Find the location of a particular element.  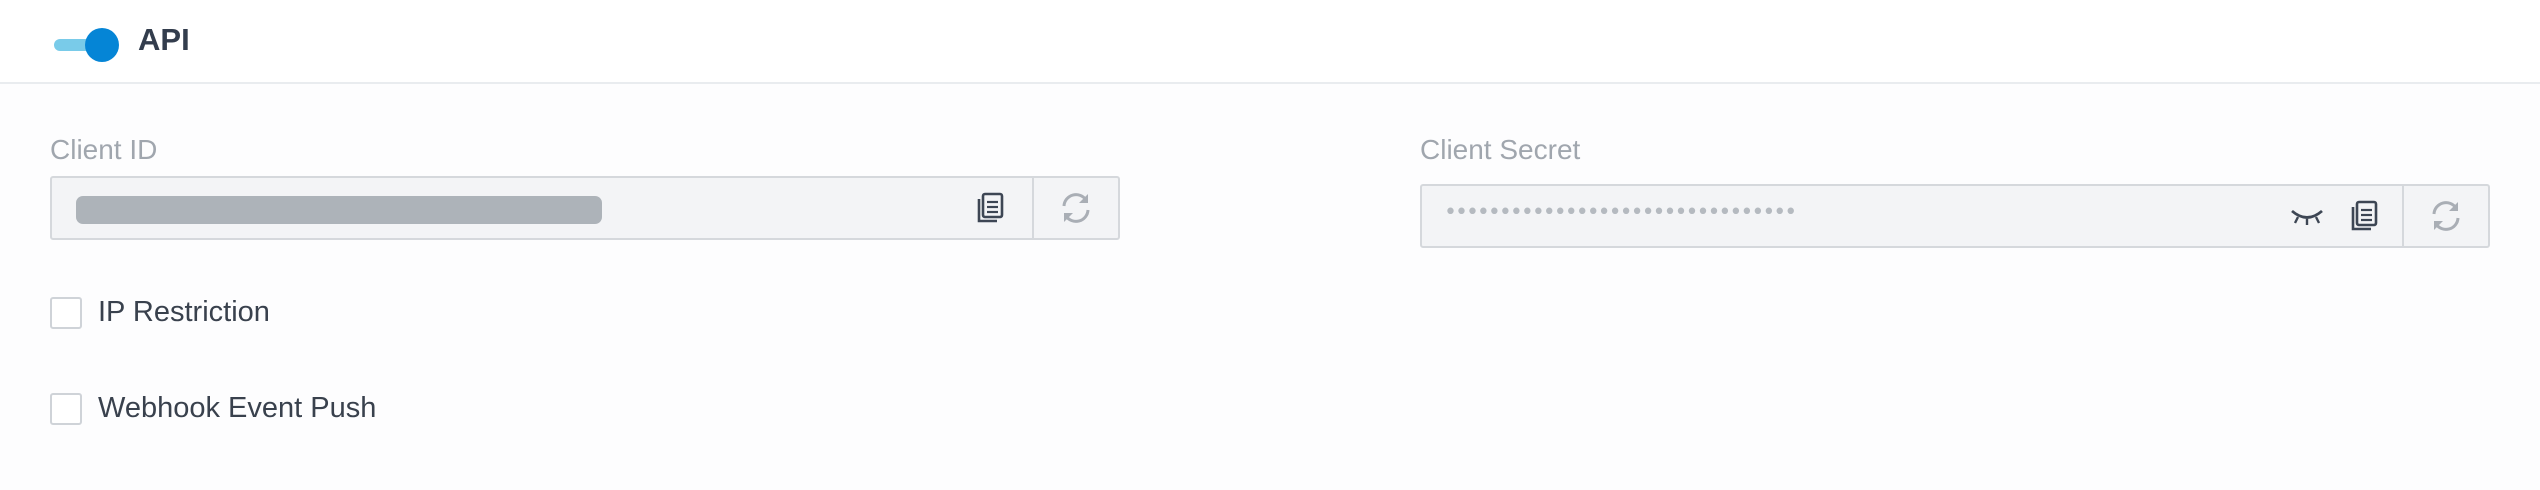

client-id-label: Client ID is located at coordinates (104, 149).